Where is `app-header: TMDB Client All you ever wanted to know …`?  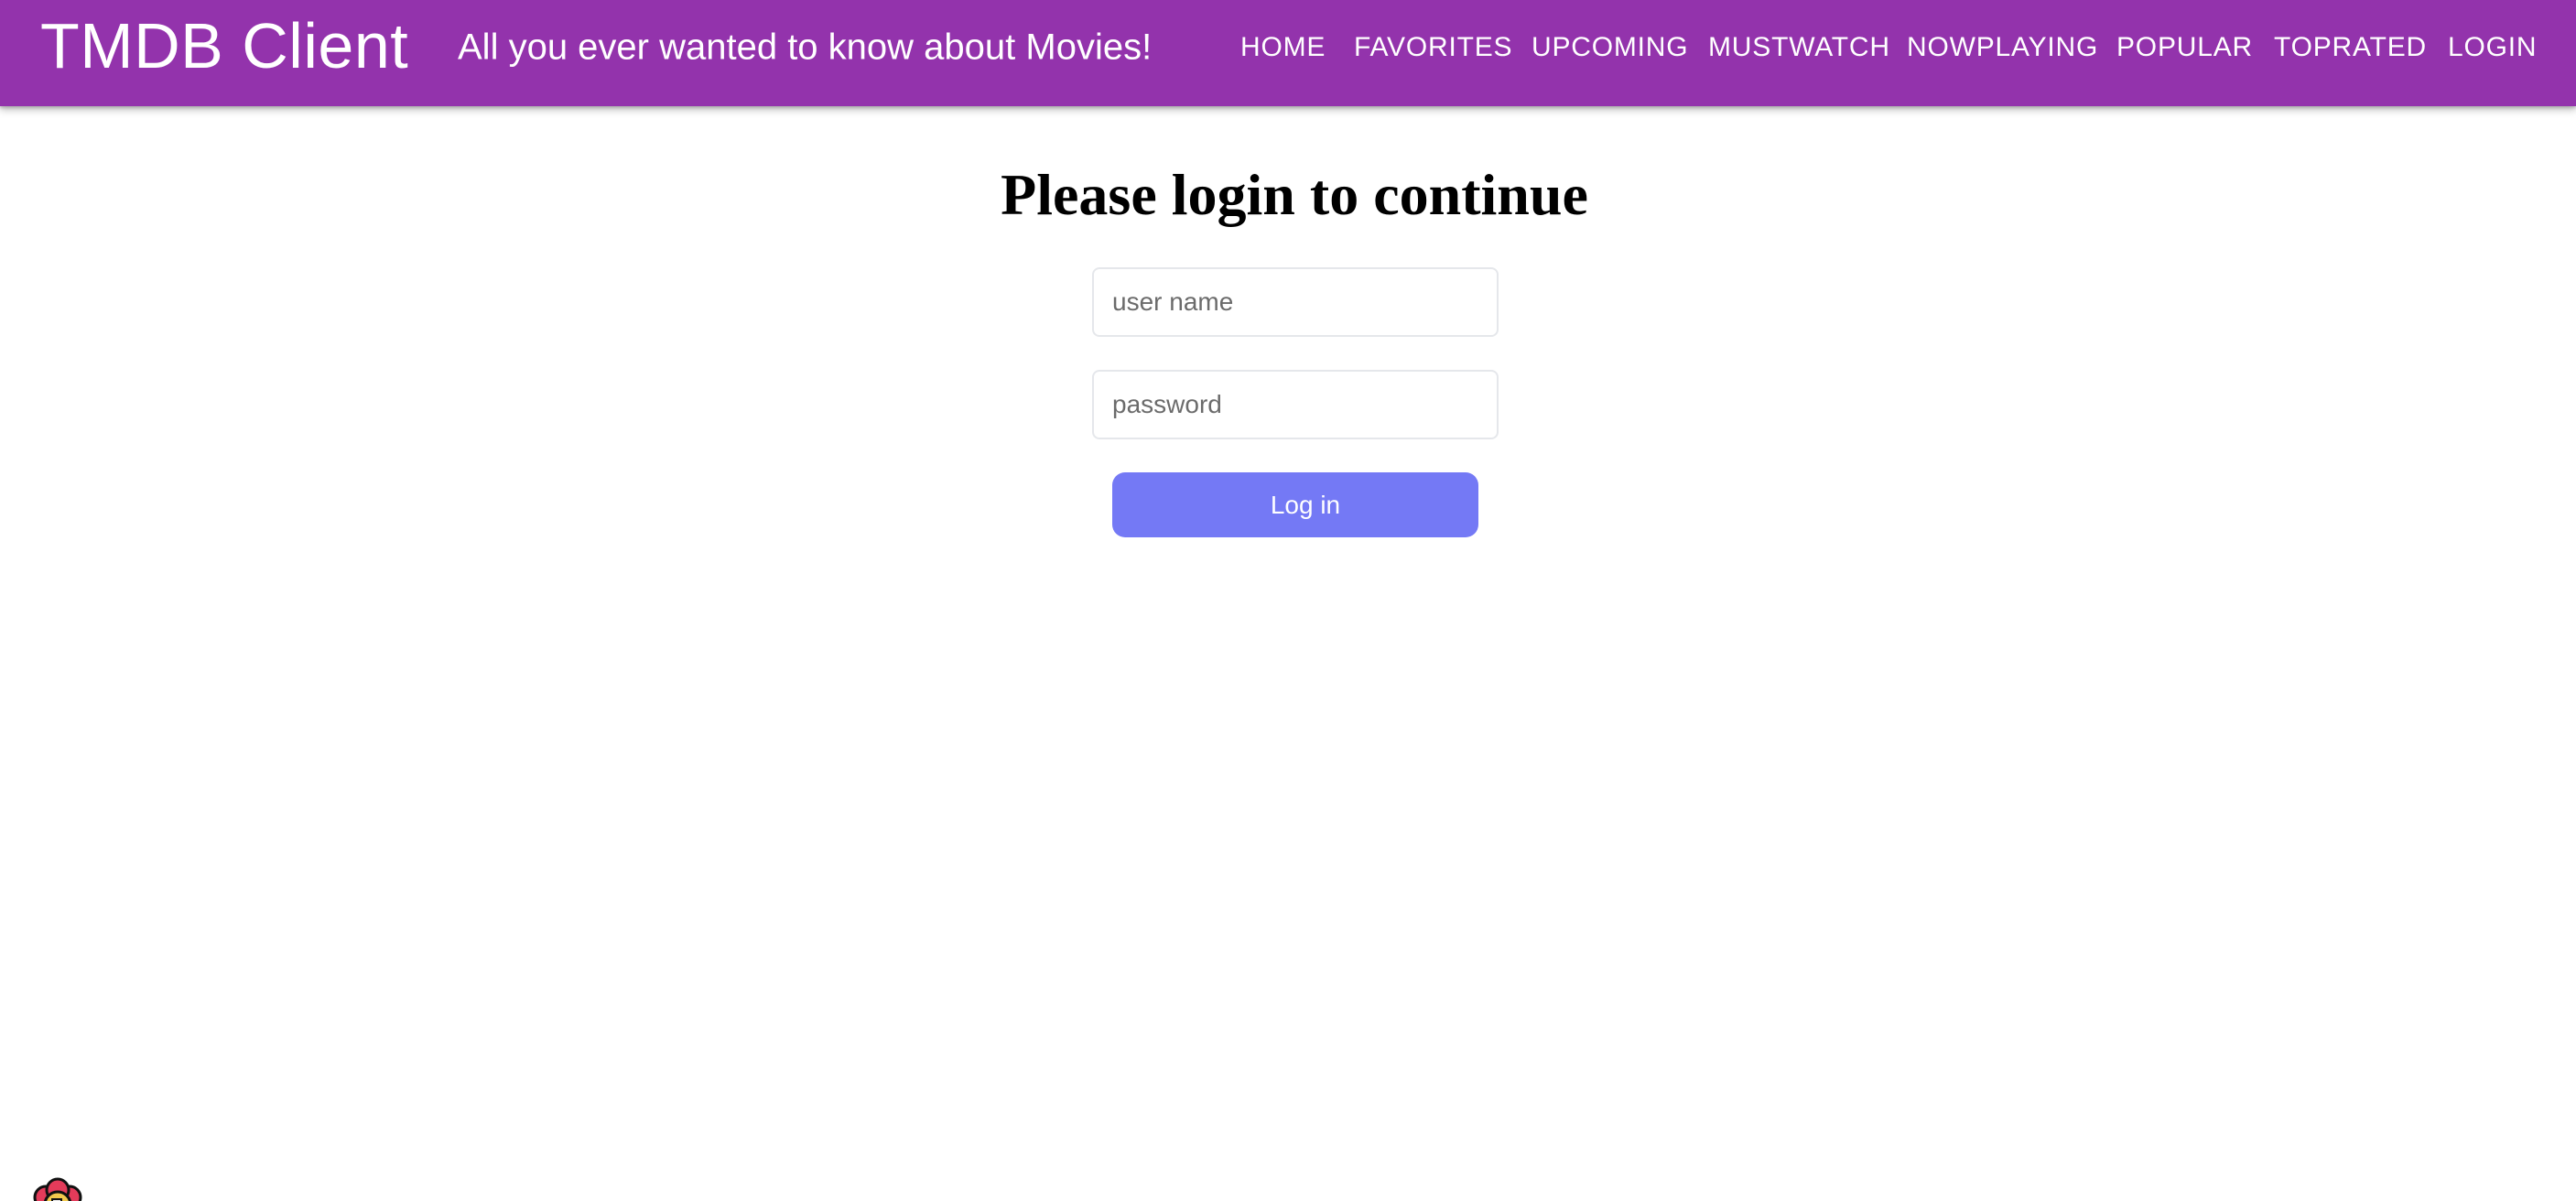
app-header: TMDB Client All you ever wanted to know … is located at coordinates (1288, 53).